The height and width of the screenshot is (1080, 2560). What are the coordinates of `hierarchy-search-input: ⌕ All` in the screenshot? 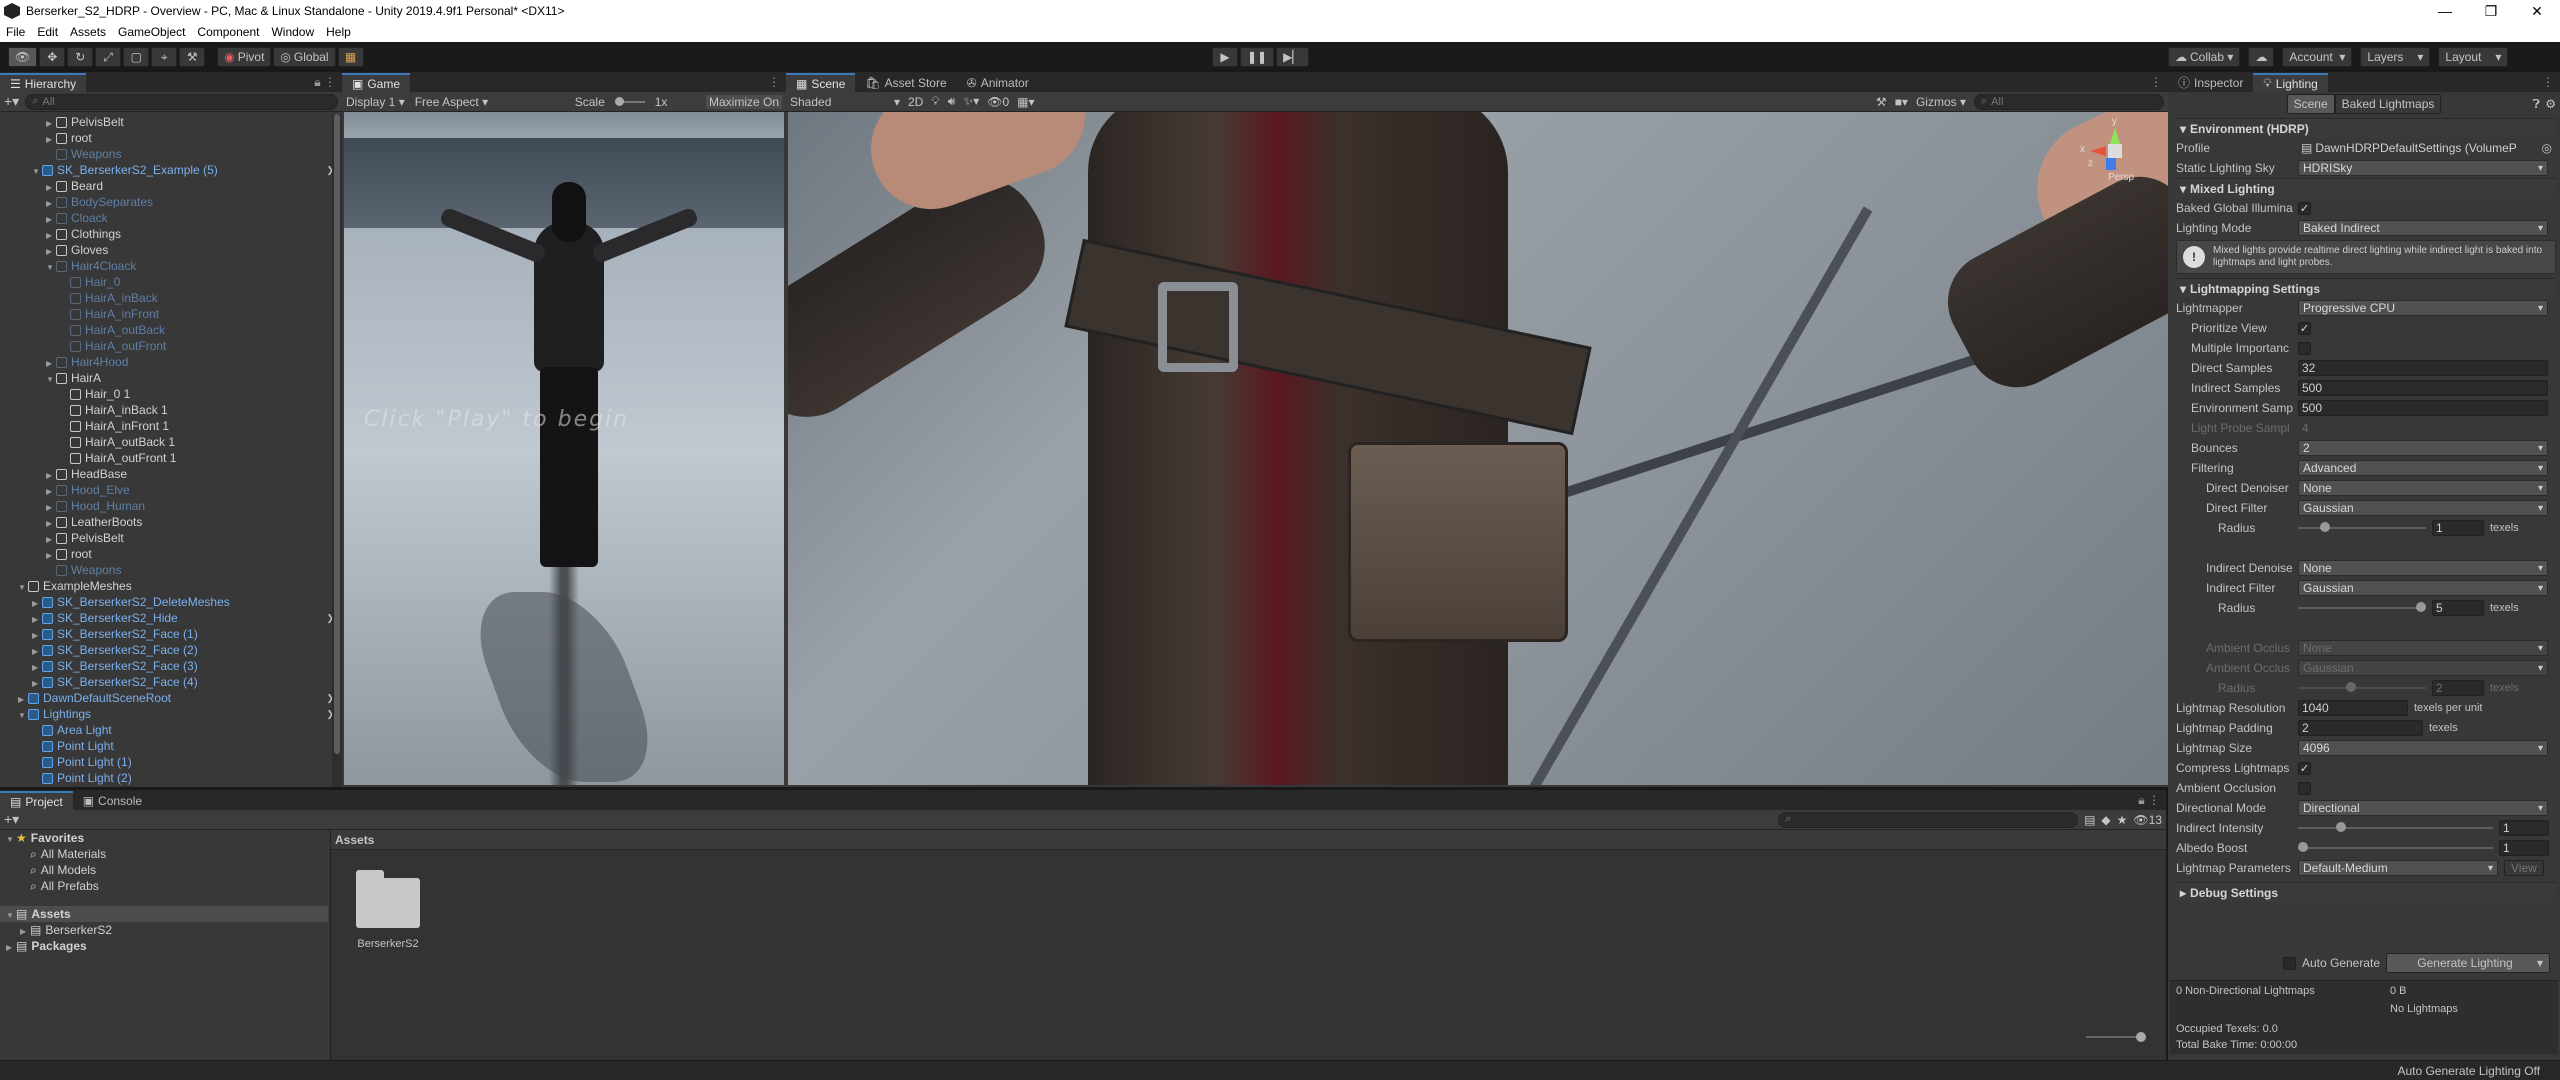 It's located at (181, 101).